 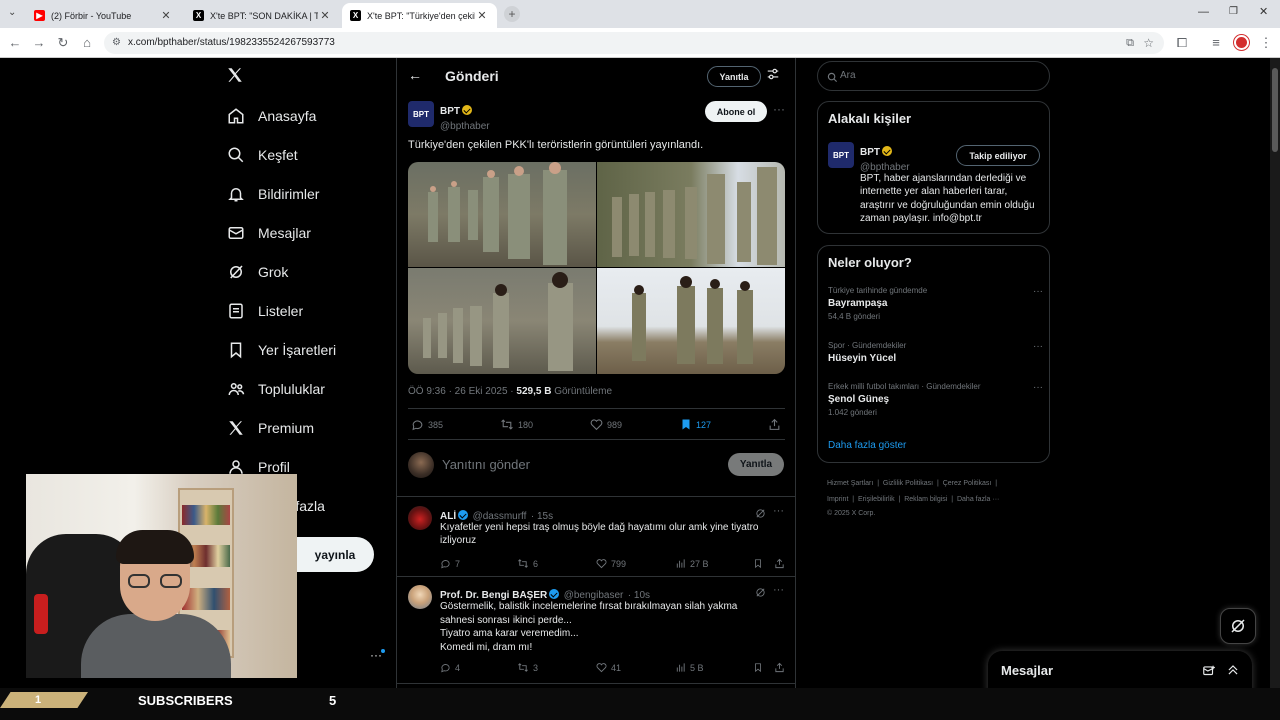 What do you see at coordinates (272, 194) in the screenshot?
I see `sidebar-item-notifications: Bildirimler` at bounding box center [272, 194].